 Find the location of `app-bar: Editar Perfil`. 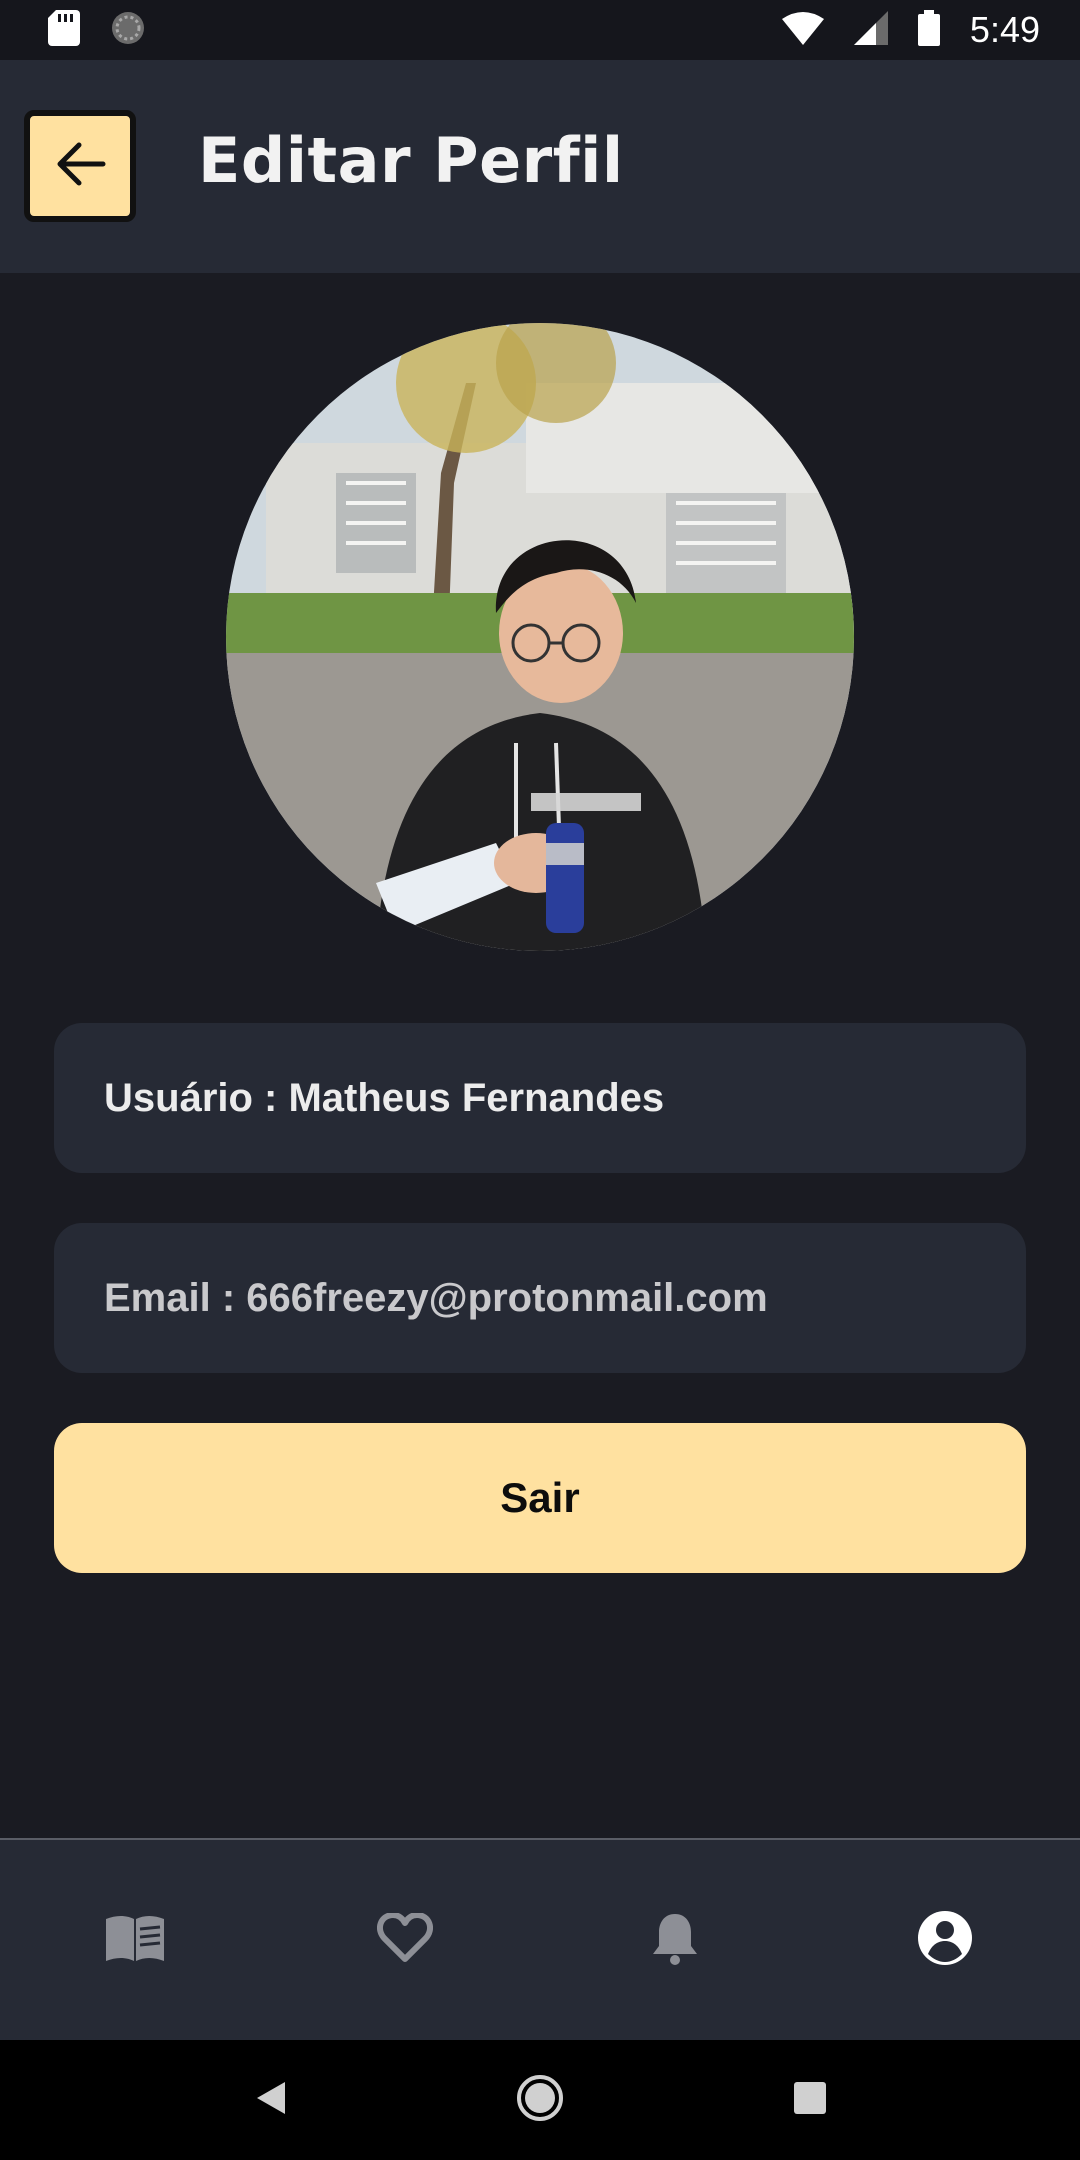

app-bar: Editar Perfil is located at coordinates (540, 166).